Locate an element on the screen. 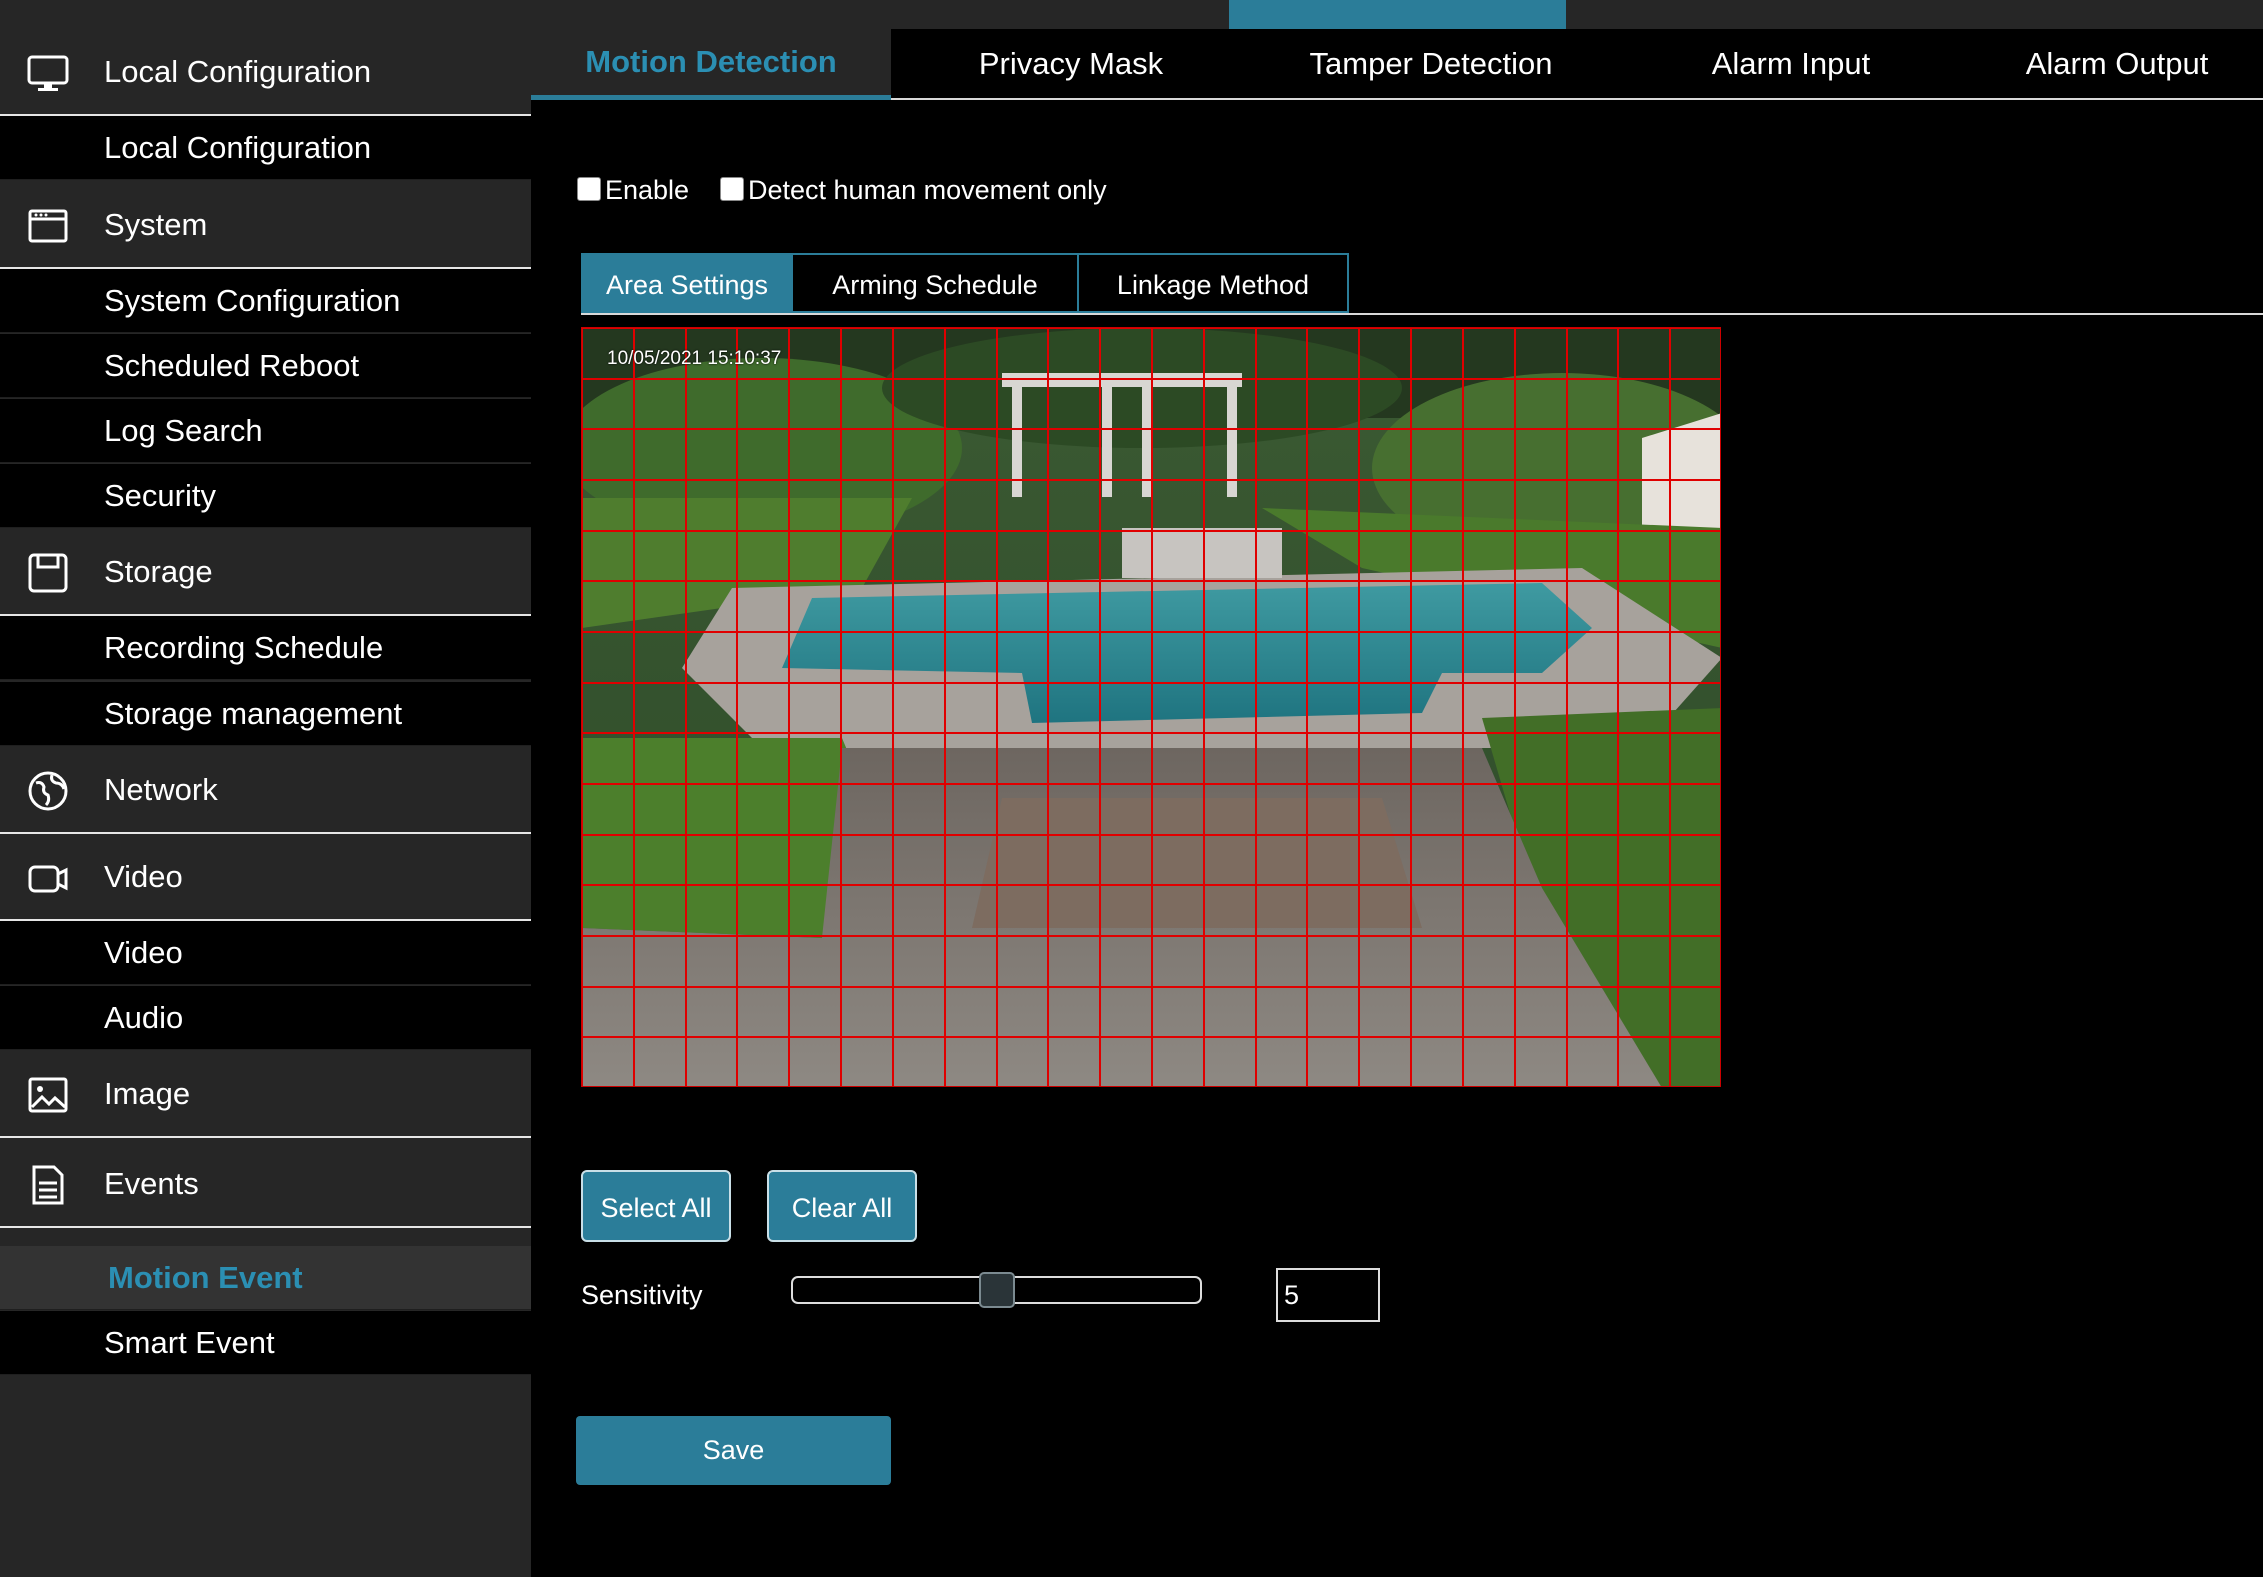 The width and height of the screenshot is (2263, 1577). clear-all-button: Clear All is located at coordinates (842, 1206).